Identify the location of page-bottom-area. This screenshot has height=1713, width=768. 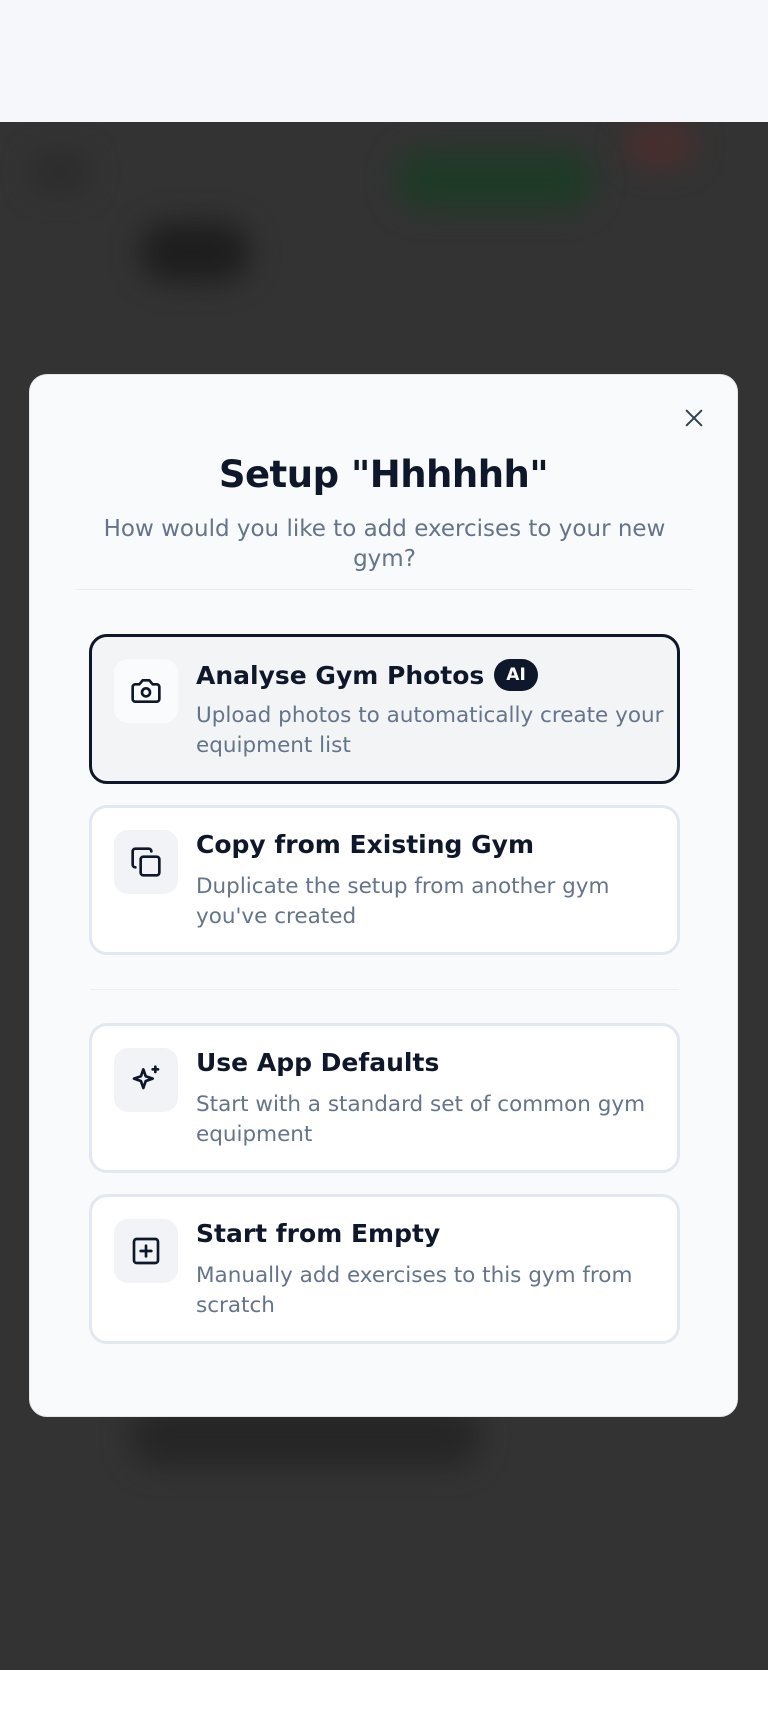
(384, 1691).